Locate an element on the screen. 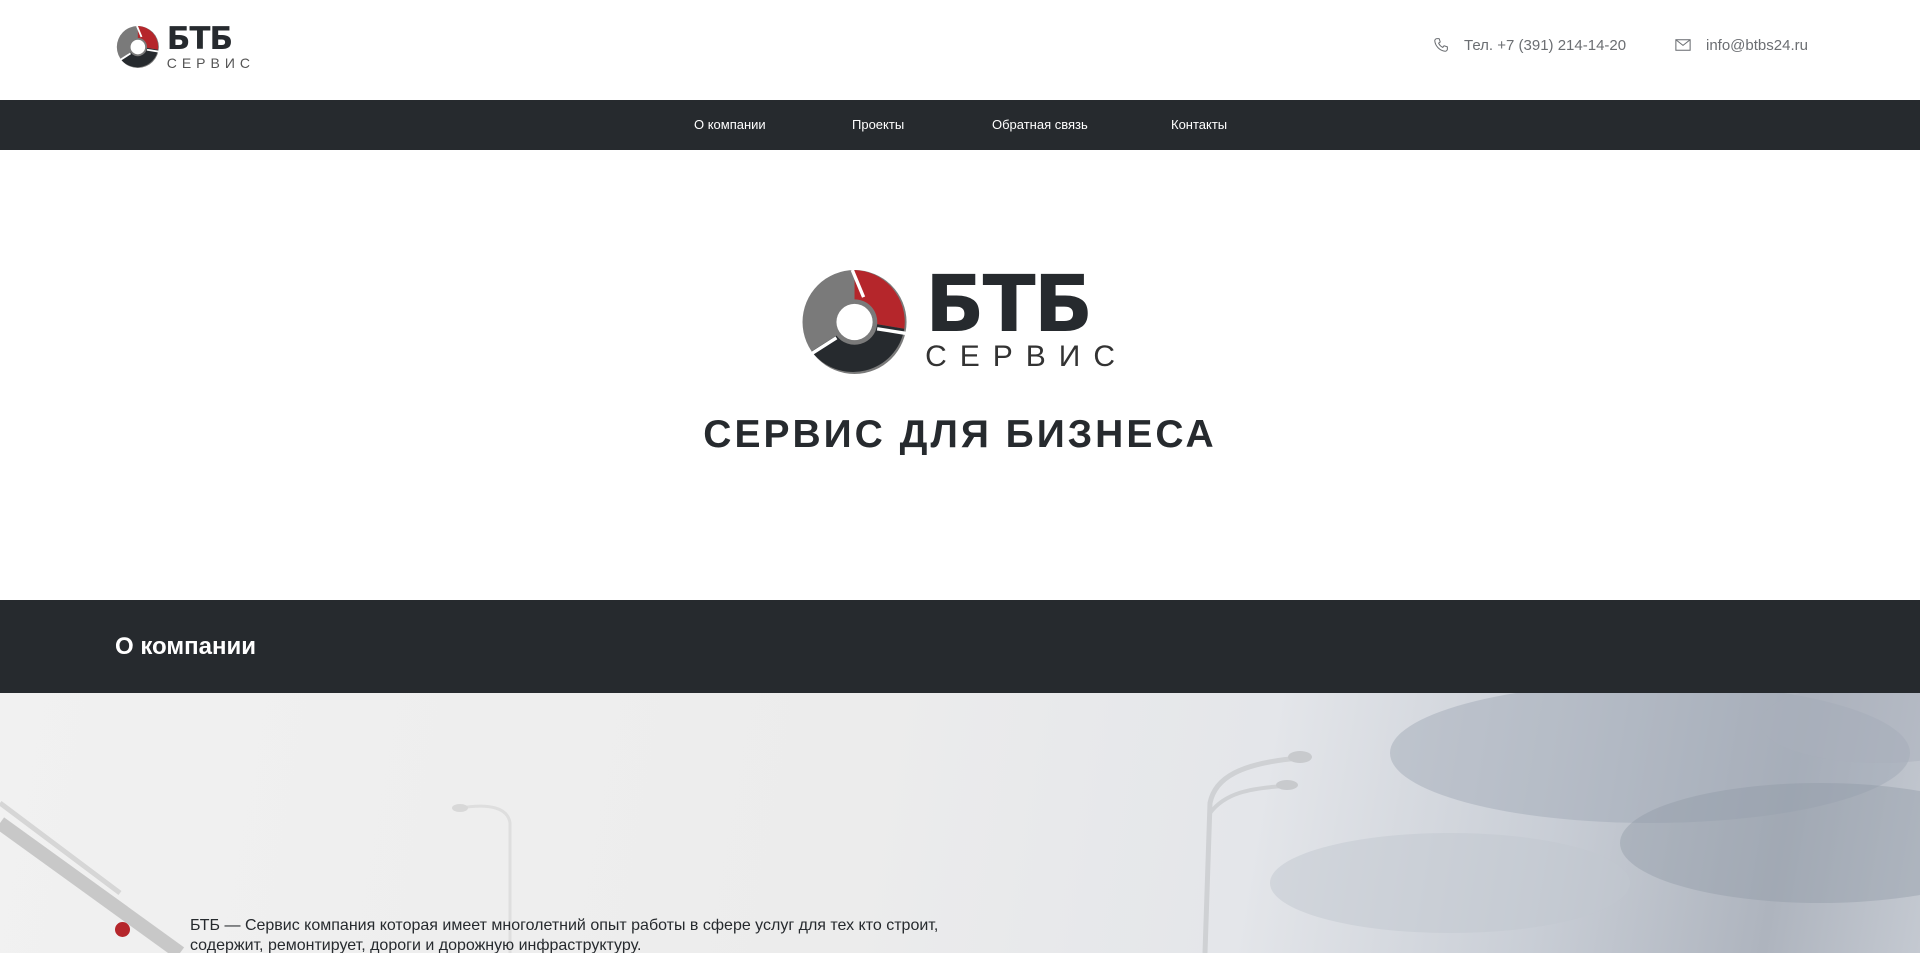 The height and width of the screenshot is (953, 1920). about-title: О компании is located at coordinates (185, 646).